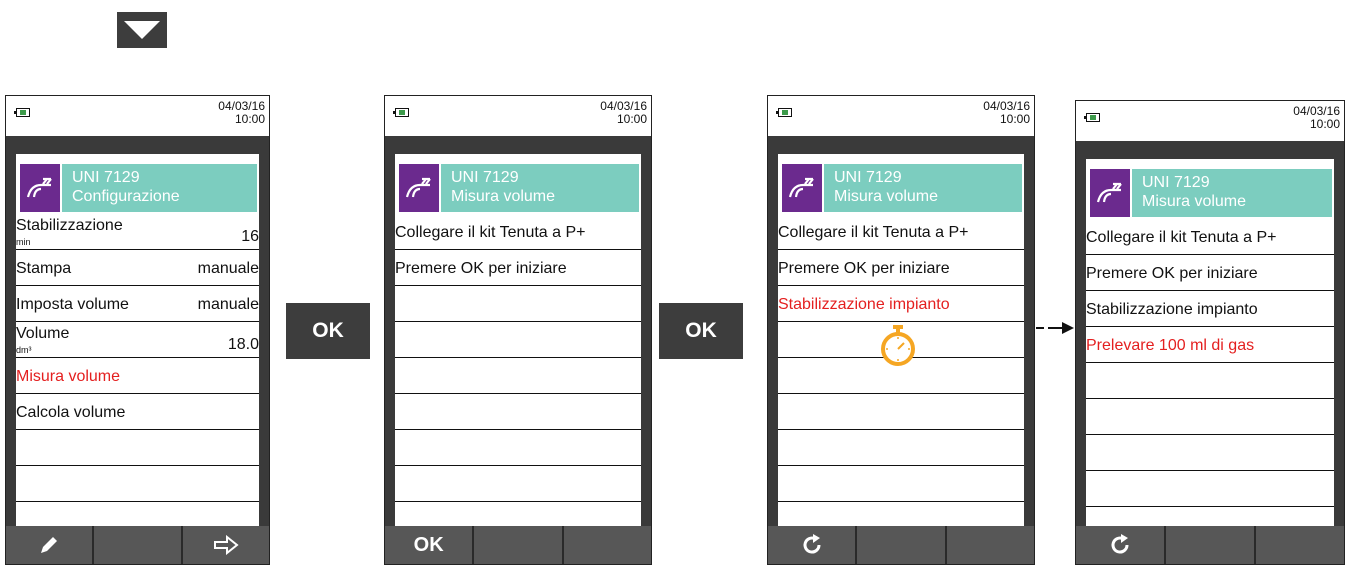 The image size is (1351, 565). Describe the element at coordinates (137, 232) in the screenshot. I see `menu-row-stabilizzazione: Stabilizzazione min 16` at that location.